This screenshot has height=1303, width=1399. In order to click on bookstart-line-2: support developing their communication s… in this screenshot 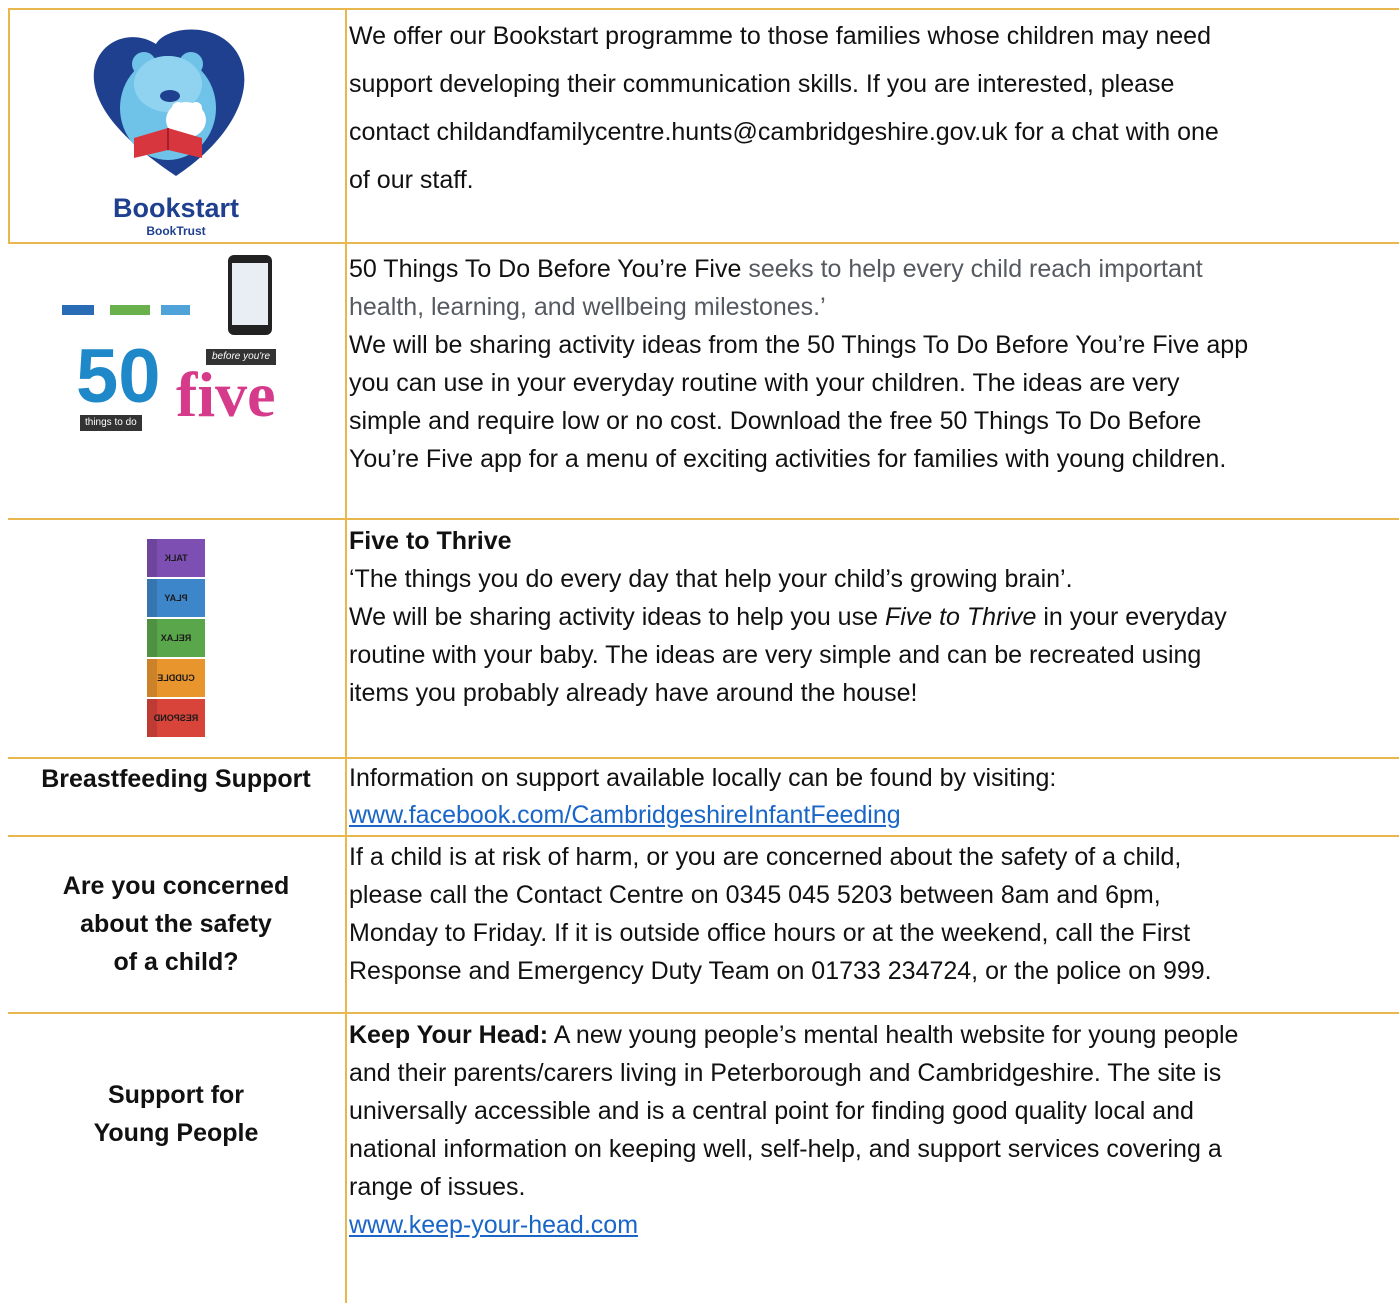, I will do `click(762, 84)`.